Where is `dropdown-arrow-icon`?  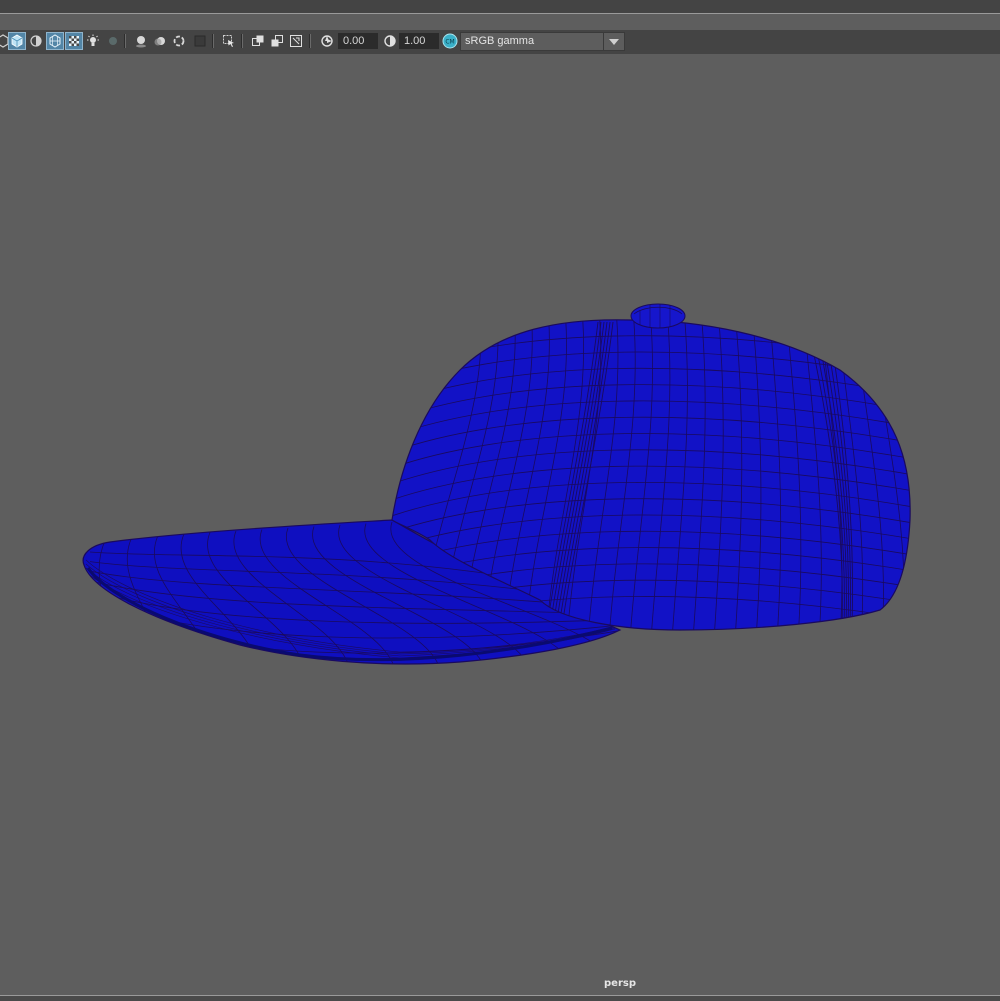
dropdown-arrow-icon is located at coordinates (613, 41).